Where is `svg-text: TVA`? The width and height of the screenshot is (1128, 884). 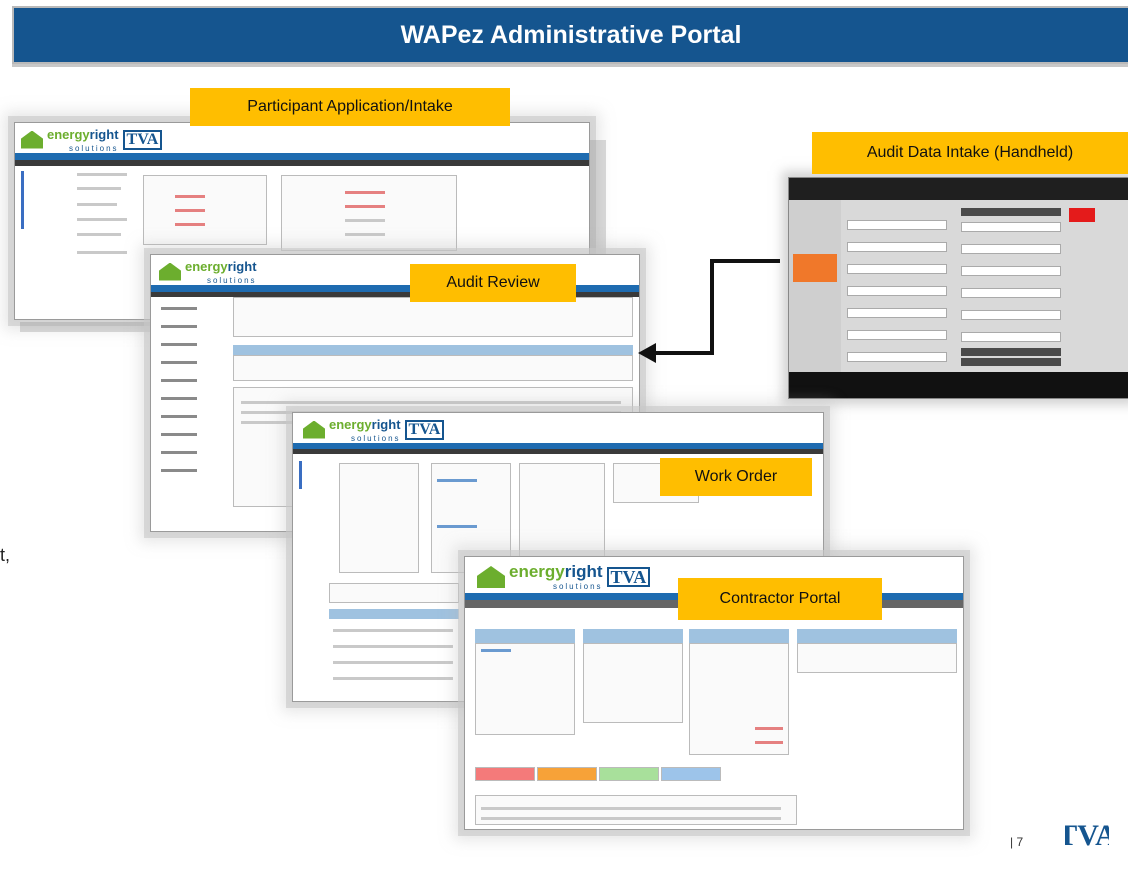 svg-text: TVA is located at coordinates (1087, 835).